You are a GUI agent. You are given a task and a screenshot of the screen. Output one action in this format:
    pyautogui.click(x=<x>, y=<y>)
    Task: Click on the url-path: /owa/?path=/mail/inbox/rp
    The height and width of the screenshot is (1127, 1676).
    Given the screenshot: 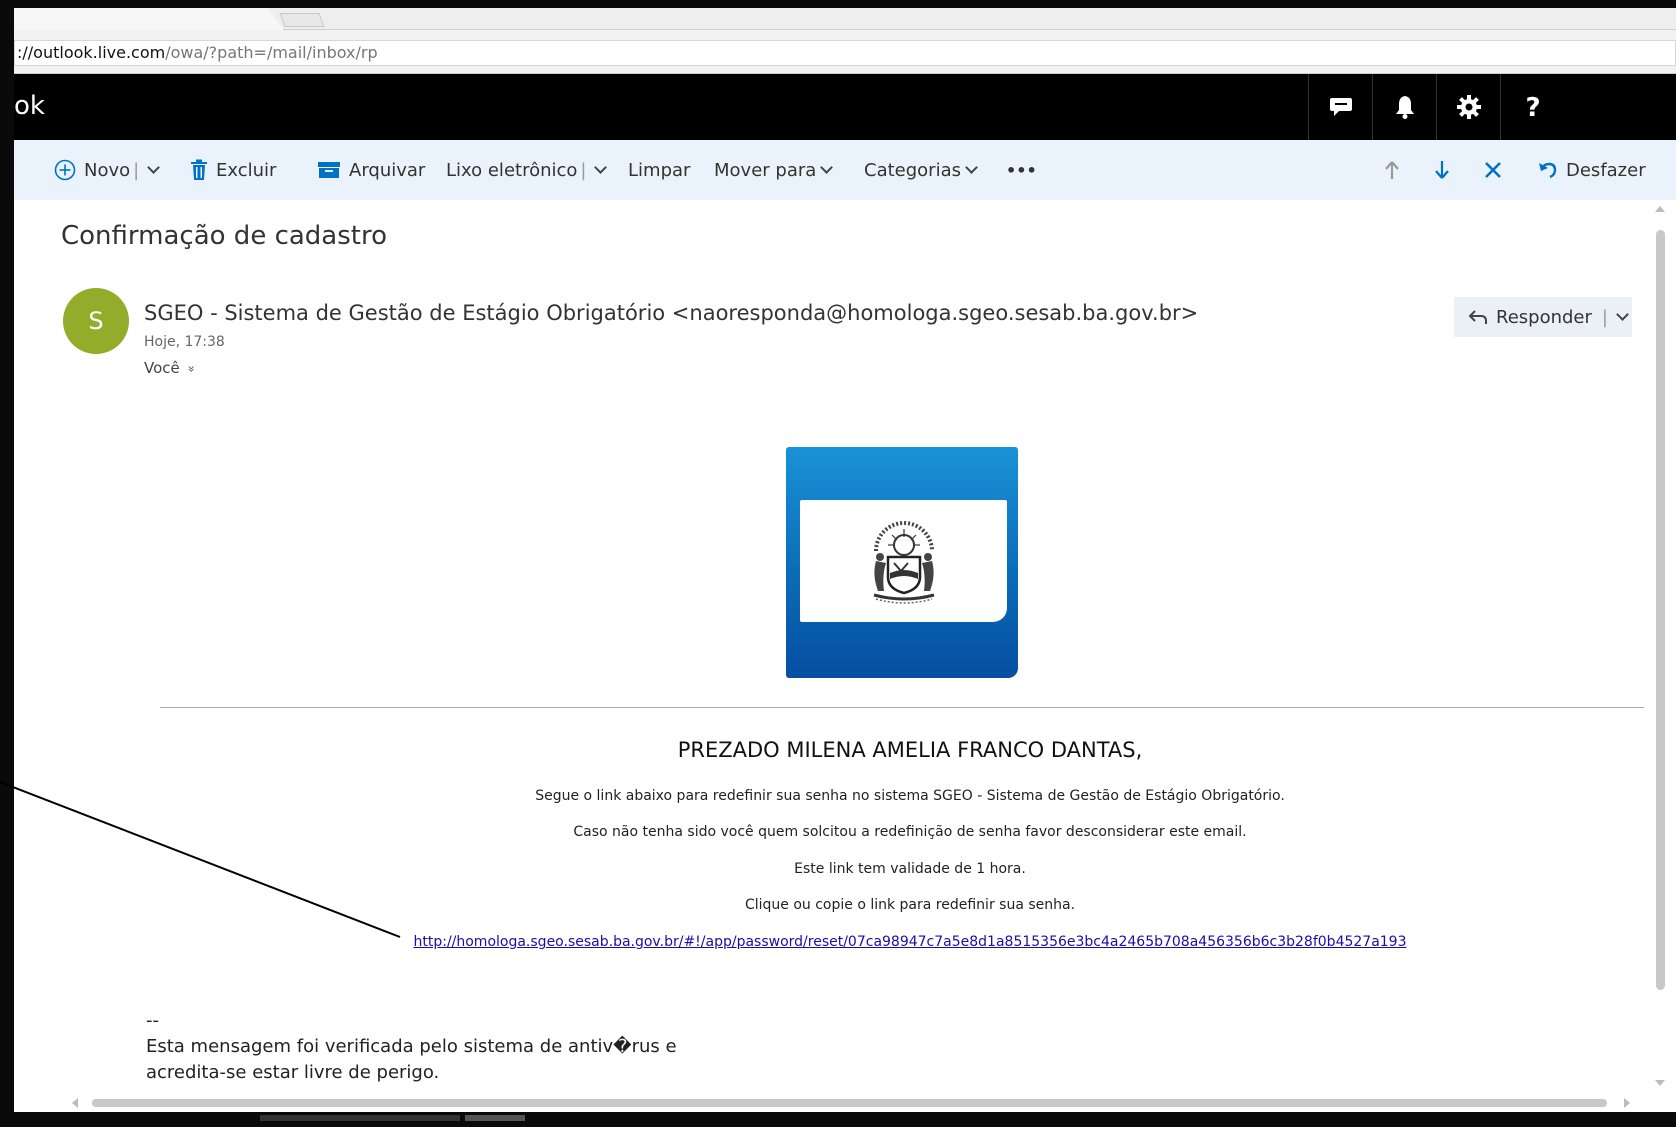 What is the action you would take?
    pyautogui.click(x=271, y=52)
    